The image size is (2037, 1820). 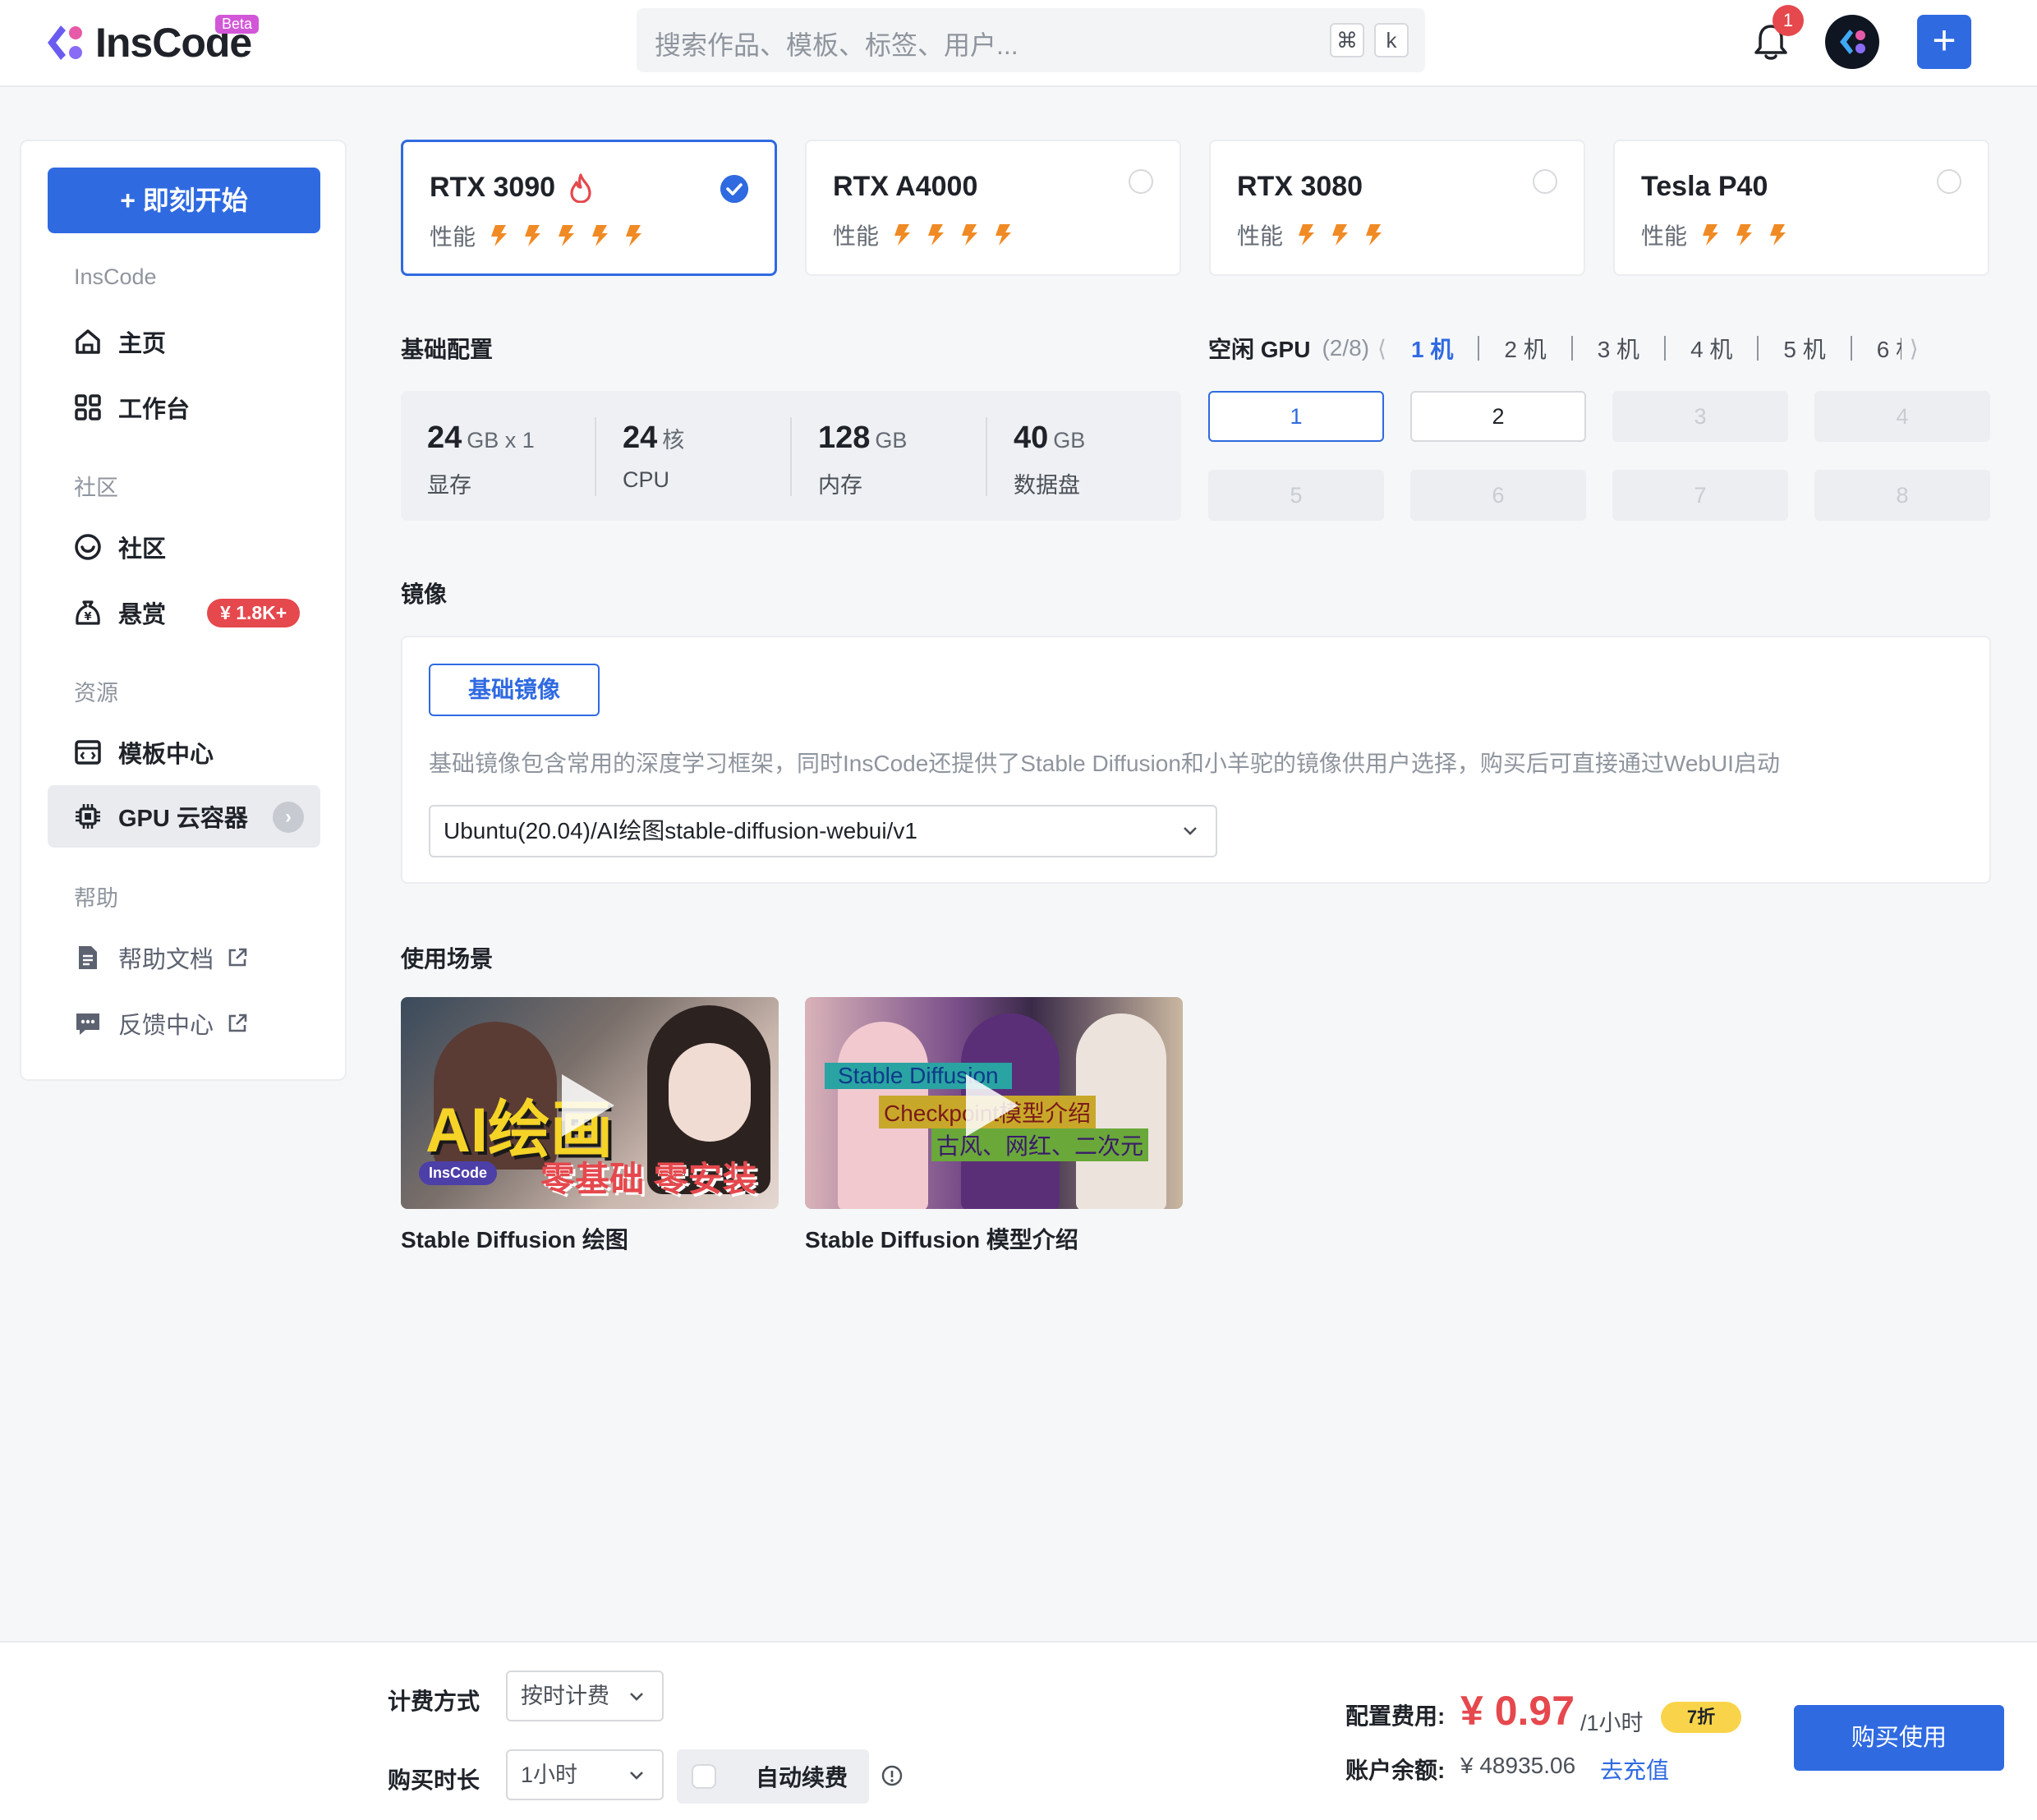 What do you see at coordinates (1804, 348) in the screenshot?
I see `machine-tab: 5 机` at bounding box center [1804, 348].